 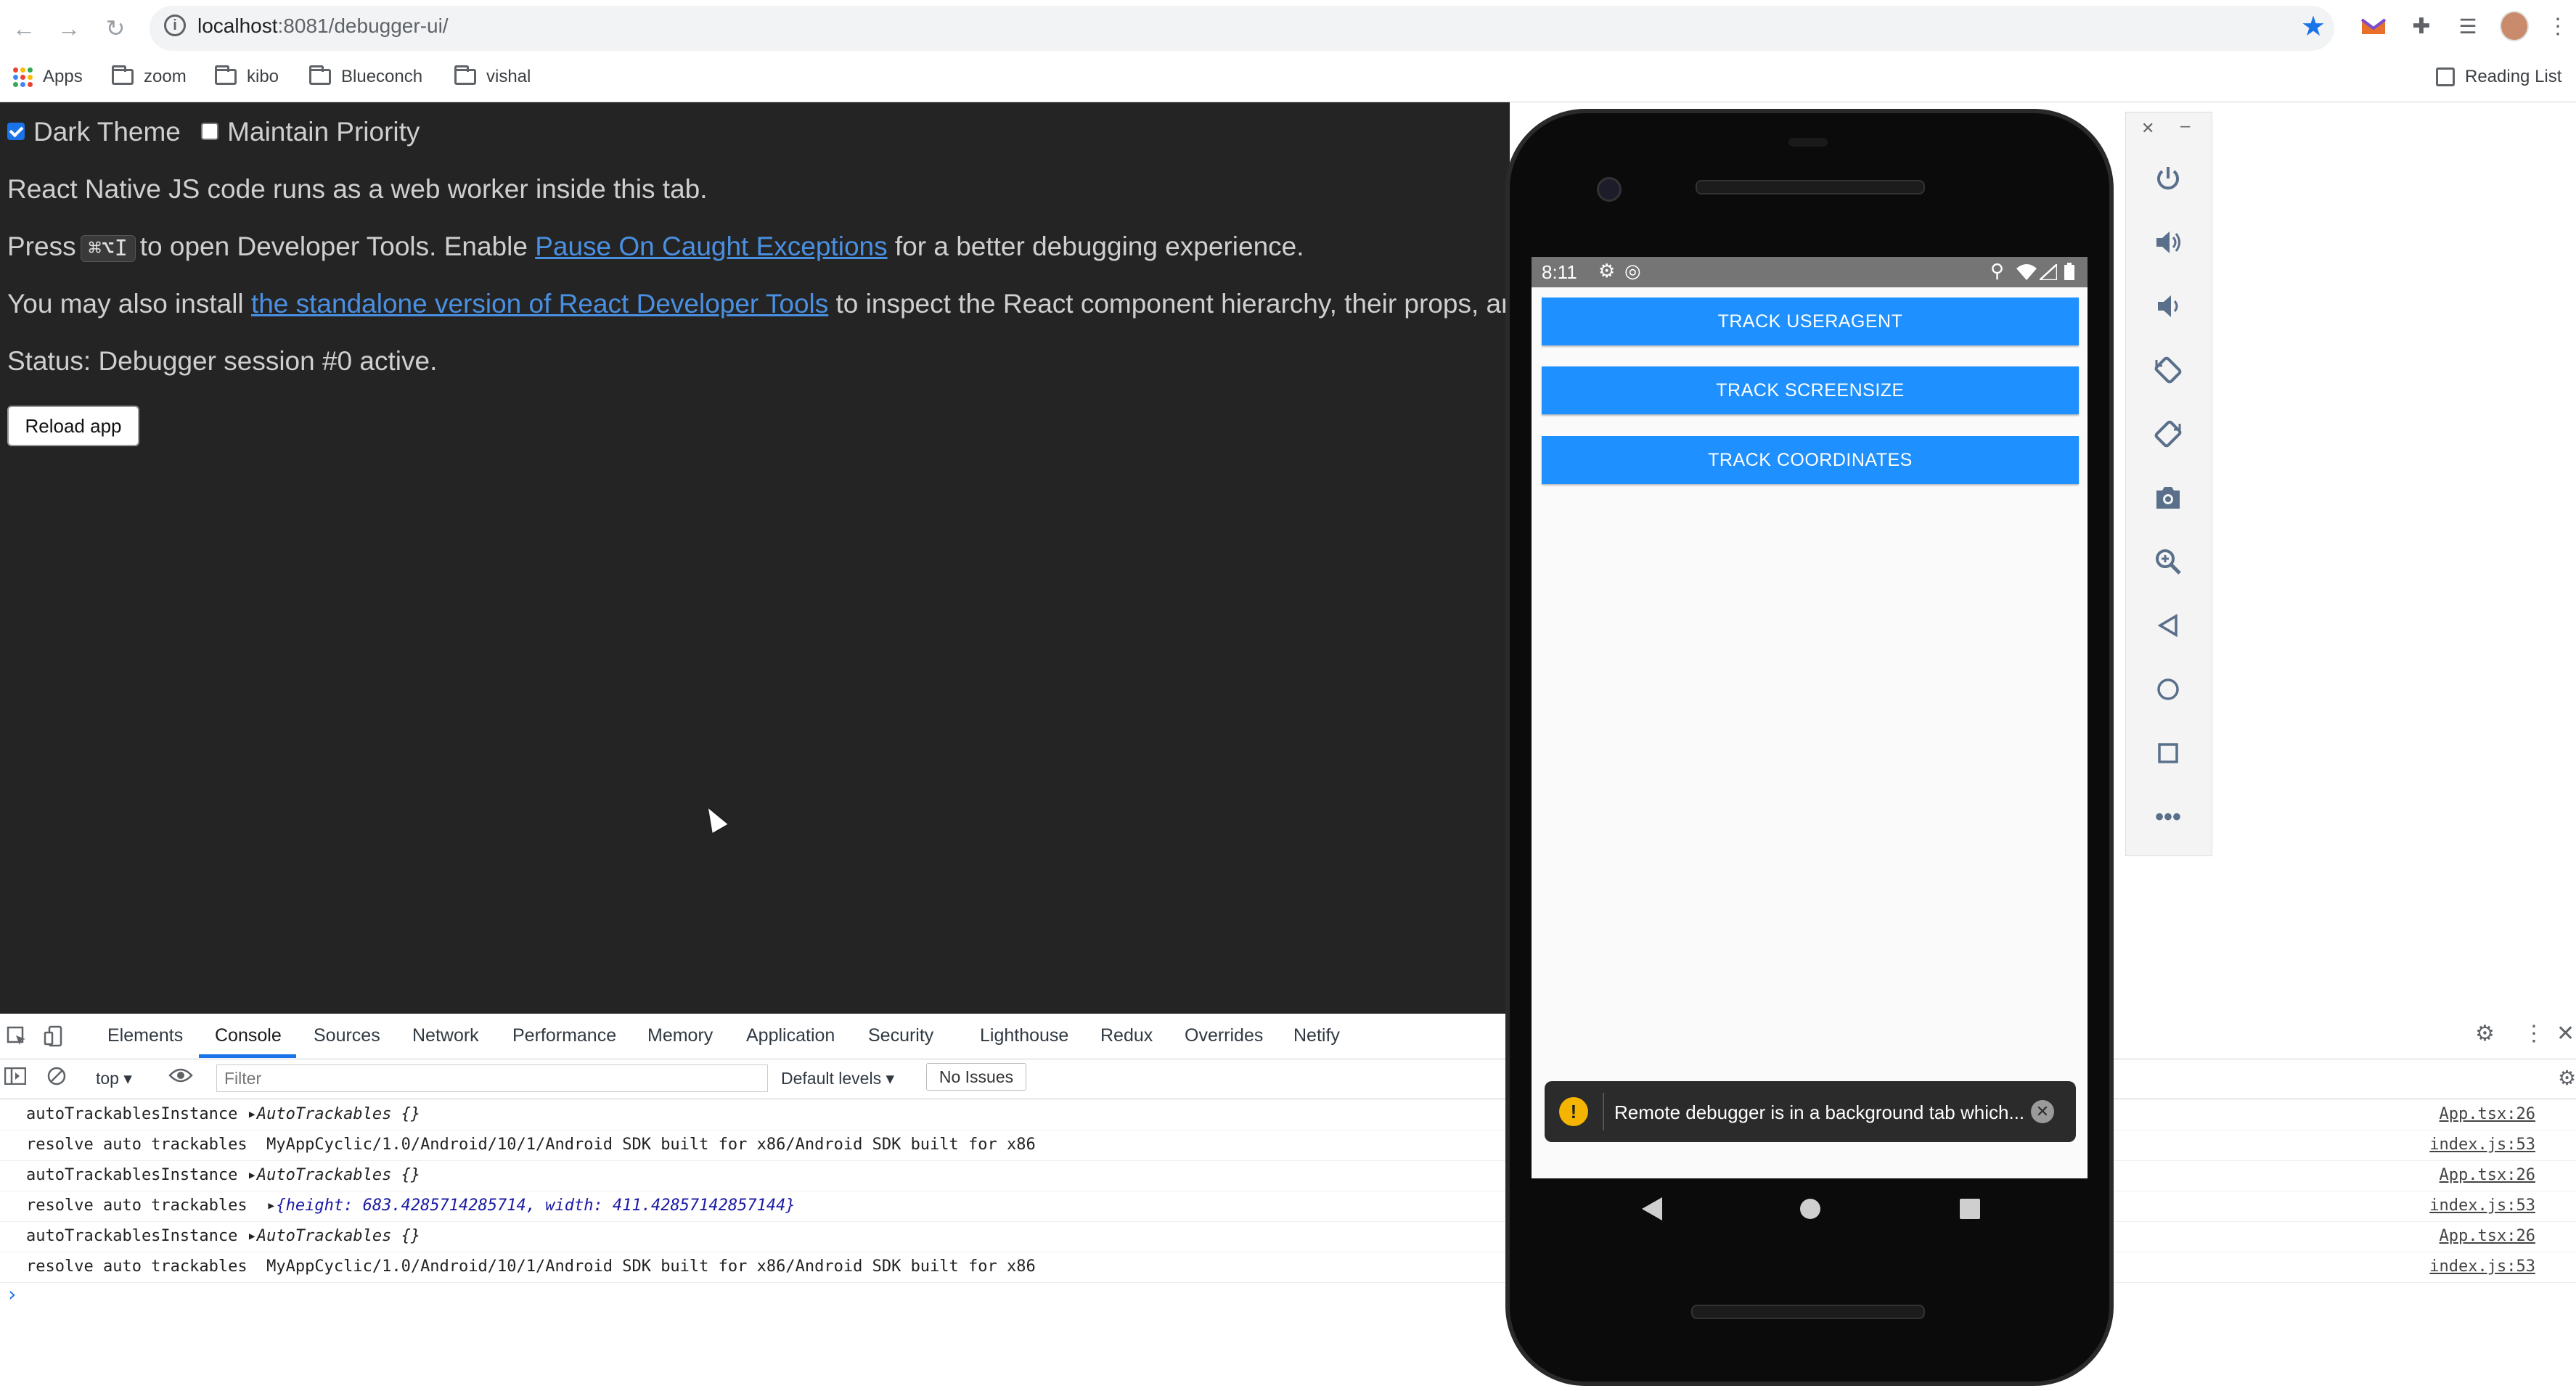 What do you see at coordinates (891, 1078) in the screenshot?
I see `chevron-down-icon: ▾` at bounding box center [891, 1078].